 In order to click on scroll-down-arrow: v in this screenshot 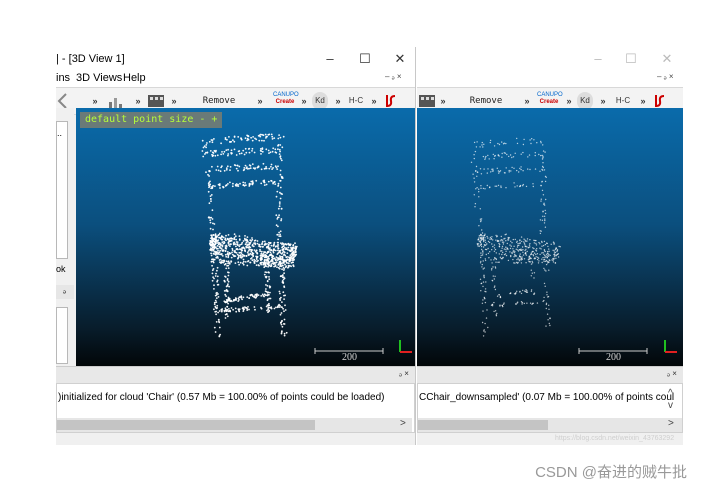, I will do `click(670, 405)`.